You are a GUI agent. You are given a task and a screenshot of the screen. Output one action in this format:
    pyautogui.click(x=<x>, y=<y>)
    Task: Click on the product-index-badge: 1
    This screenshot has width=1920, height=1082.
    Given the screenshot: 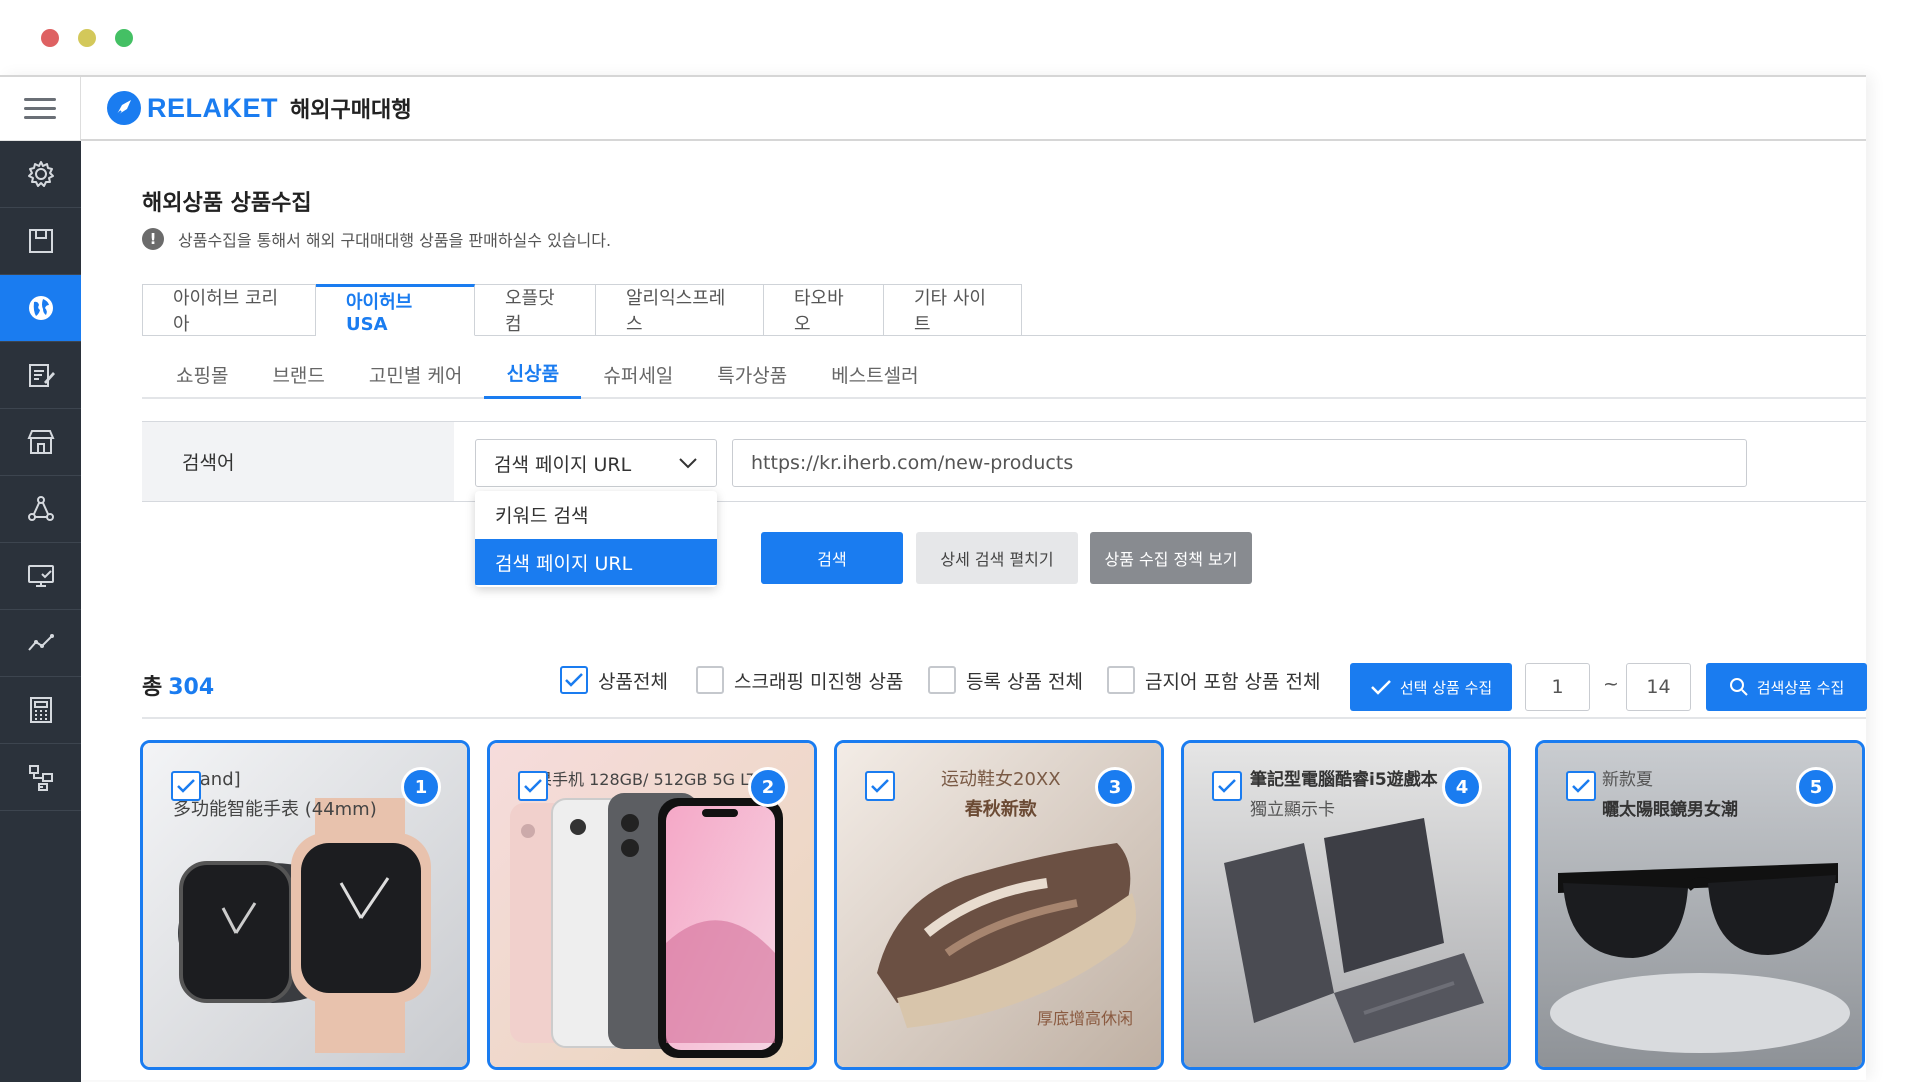 What is the action you would take?
    pyautogui.click(x=421, y=787)
    